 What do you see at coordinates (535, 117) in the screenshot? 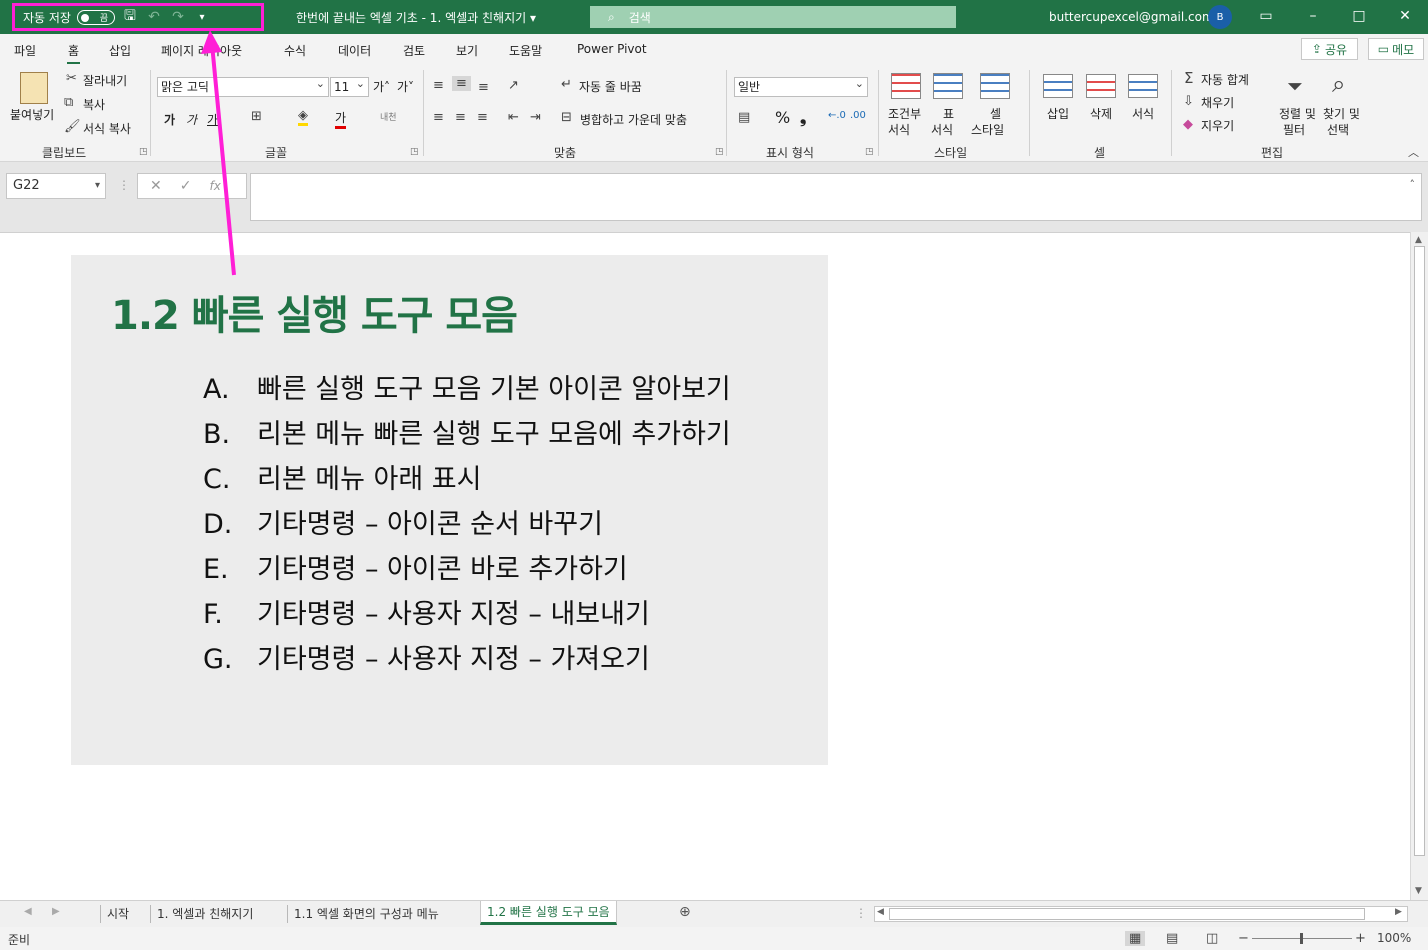
I see `increase-indent-icon: ⇥` at bounding box center [535, 117].